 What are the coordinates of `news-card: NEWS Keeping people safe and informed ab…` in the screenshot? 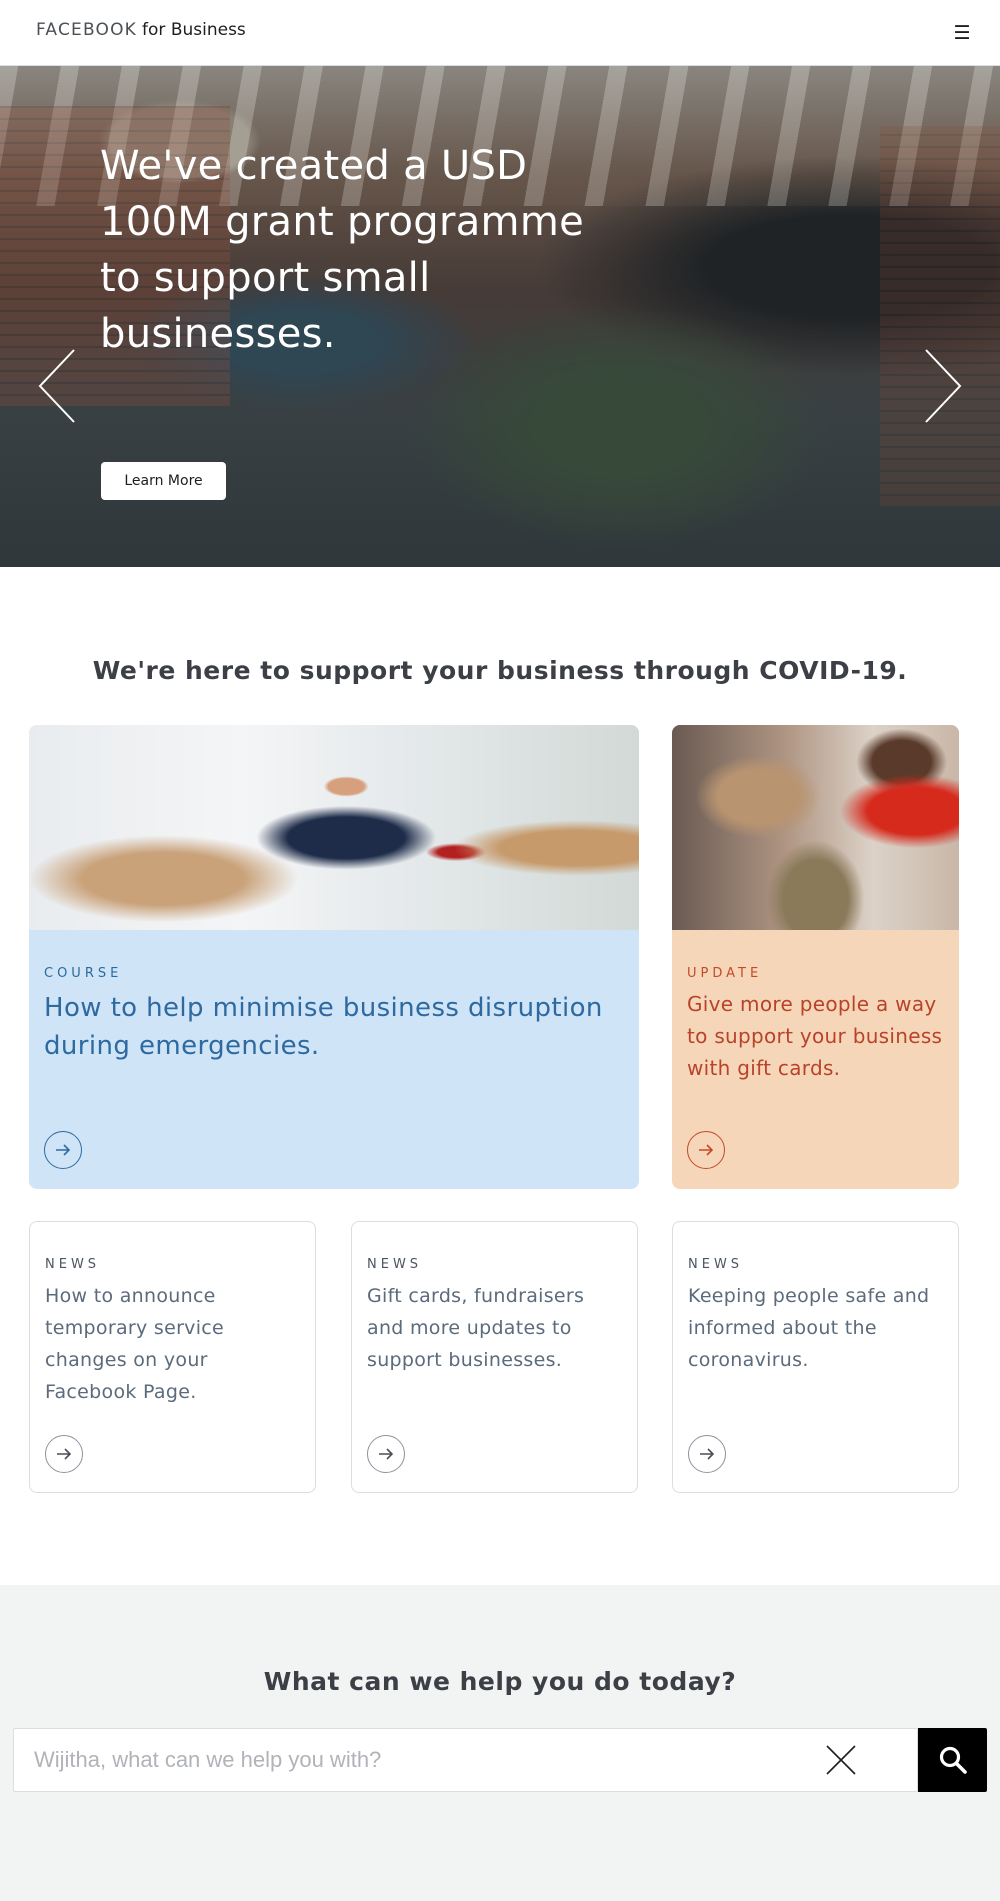 It's located at (815, 1357).